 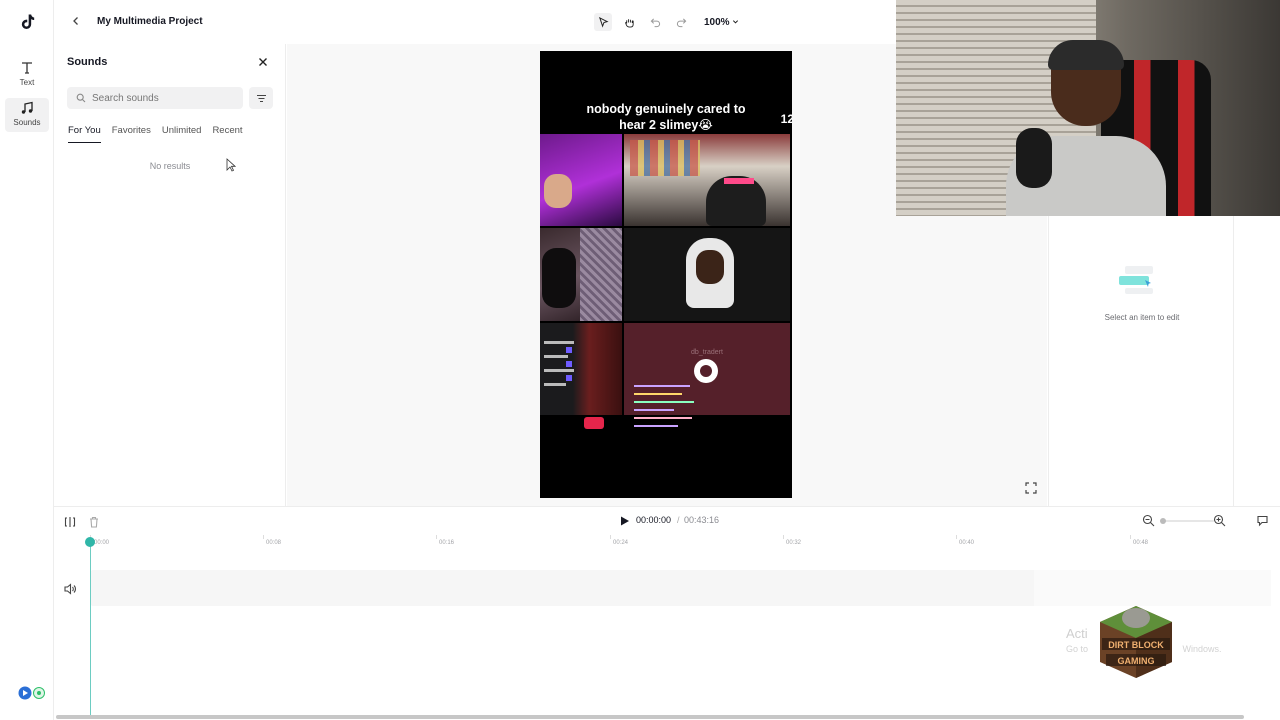 What do you see at coordinates (666, 109) in the screenshot?
I see `caption-line-1: nobody genuinely cared to` at bounding box center [666, 109].